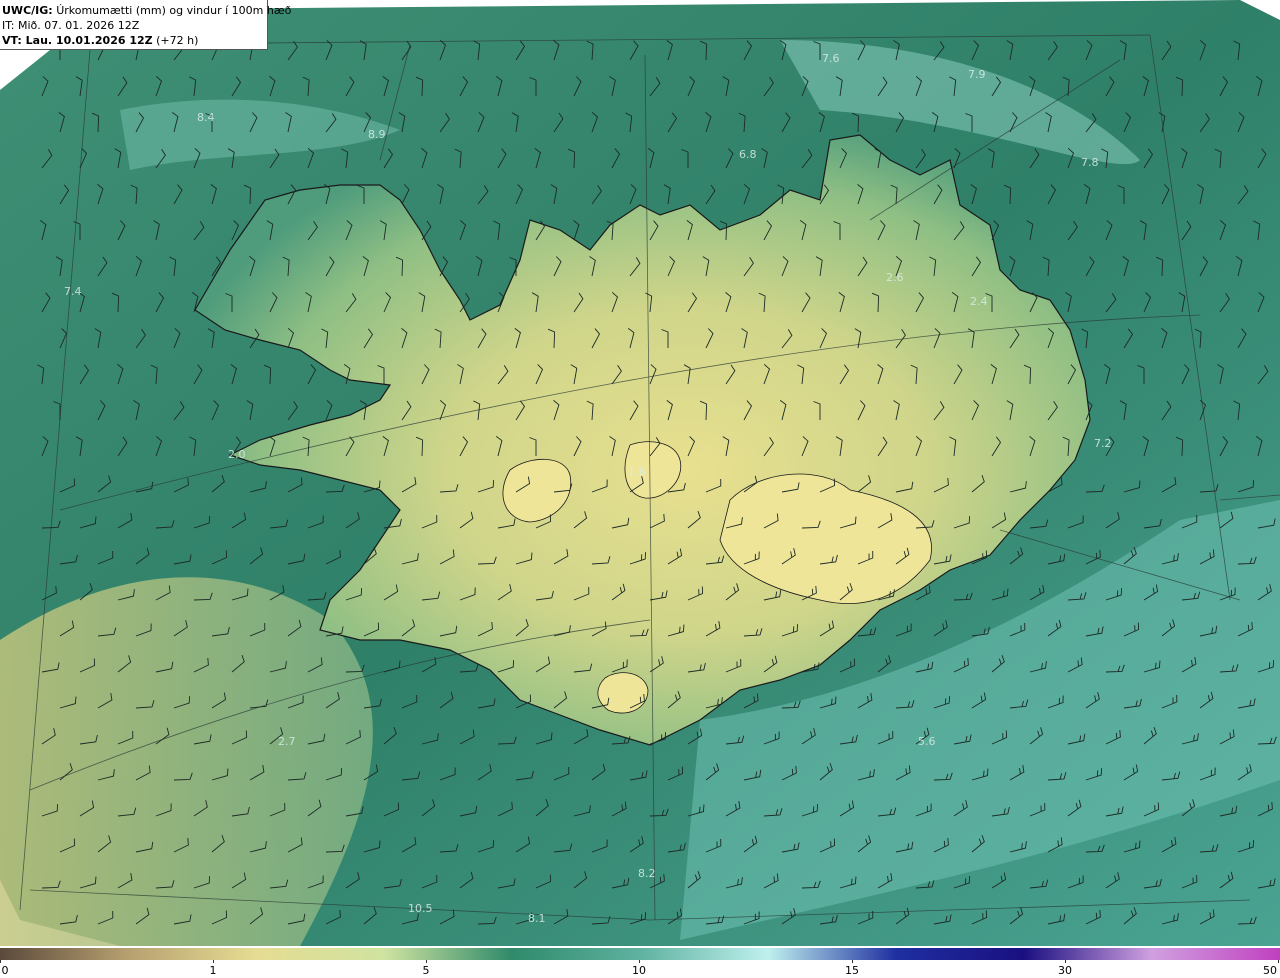 This screenshot has width=1280, height=978. What do you see at coordinates (287, 741) in the screenshot?
I see `label-2-7: 2.7` at bounding box center [287, 741].